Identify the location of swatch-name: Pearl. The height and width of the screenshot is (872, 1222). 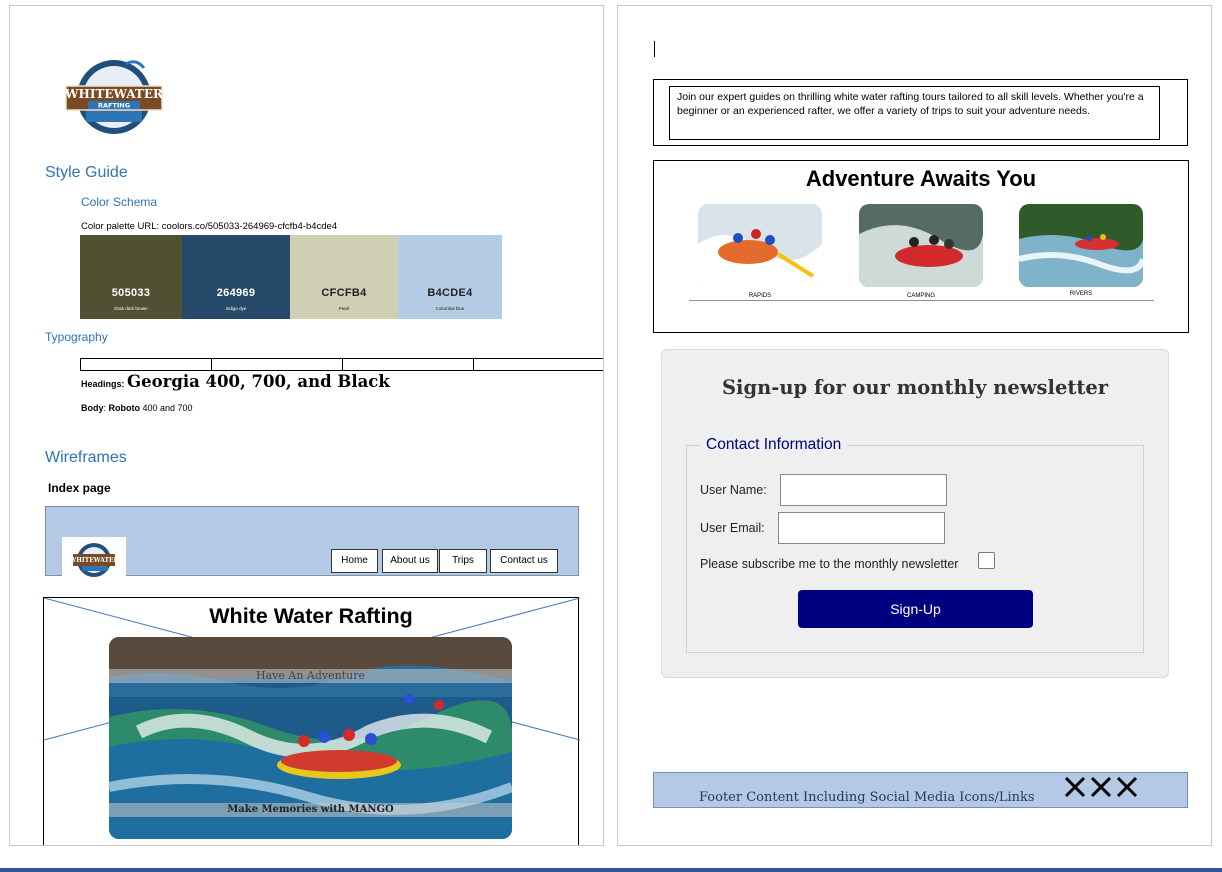
(344, 308).